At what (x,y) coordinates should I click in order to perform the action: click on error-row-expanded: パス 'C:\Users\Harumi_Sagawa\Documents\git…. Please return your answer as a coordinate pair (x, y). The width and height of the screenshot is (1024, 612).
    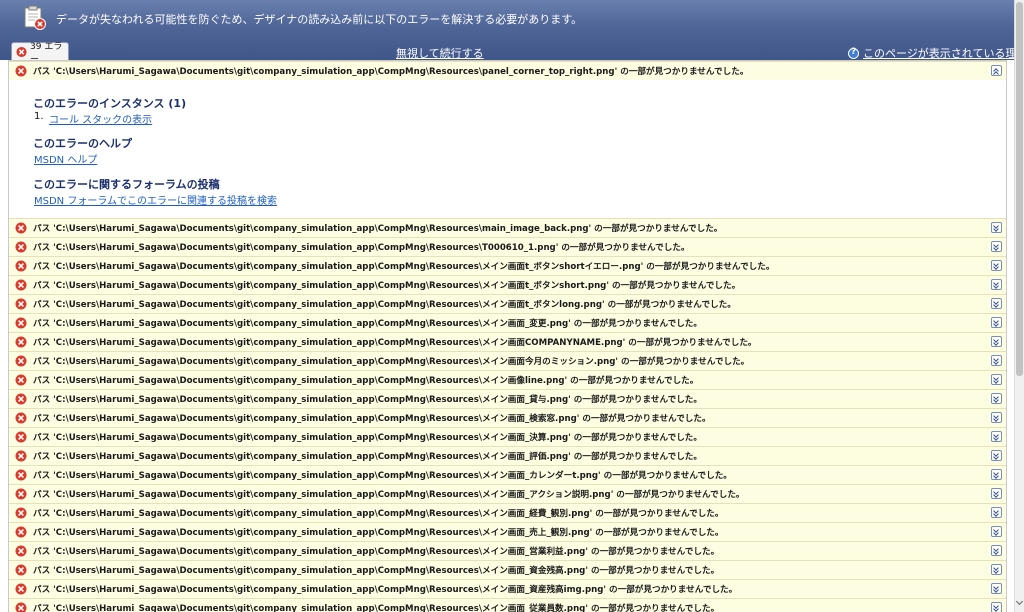
    Looking at the image, I should click on (507, 70).